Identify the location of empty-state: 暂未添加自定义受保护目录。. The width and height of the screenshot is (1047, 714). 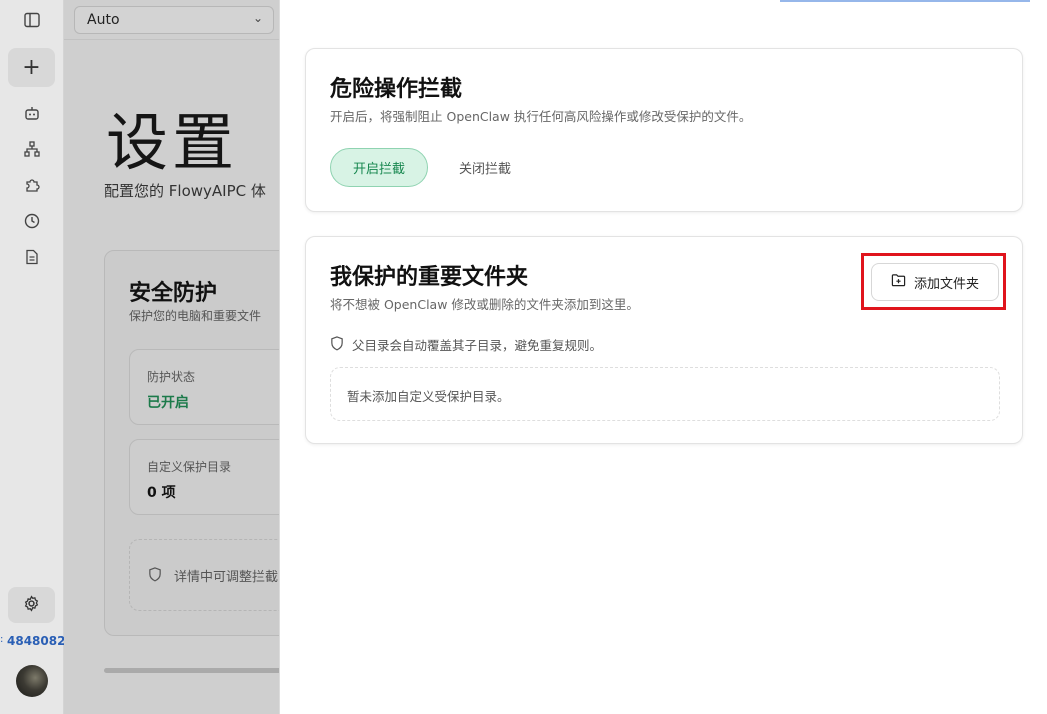
(665, 394).